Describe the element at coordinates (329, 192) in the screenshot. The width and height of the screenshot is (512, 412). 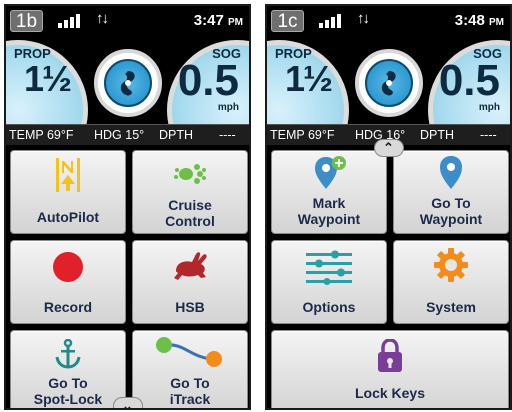
I see `mark-waypoint-button: Mark Waypoint` at that location.